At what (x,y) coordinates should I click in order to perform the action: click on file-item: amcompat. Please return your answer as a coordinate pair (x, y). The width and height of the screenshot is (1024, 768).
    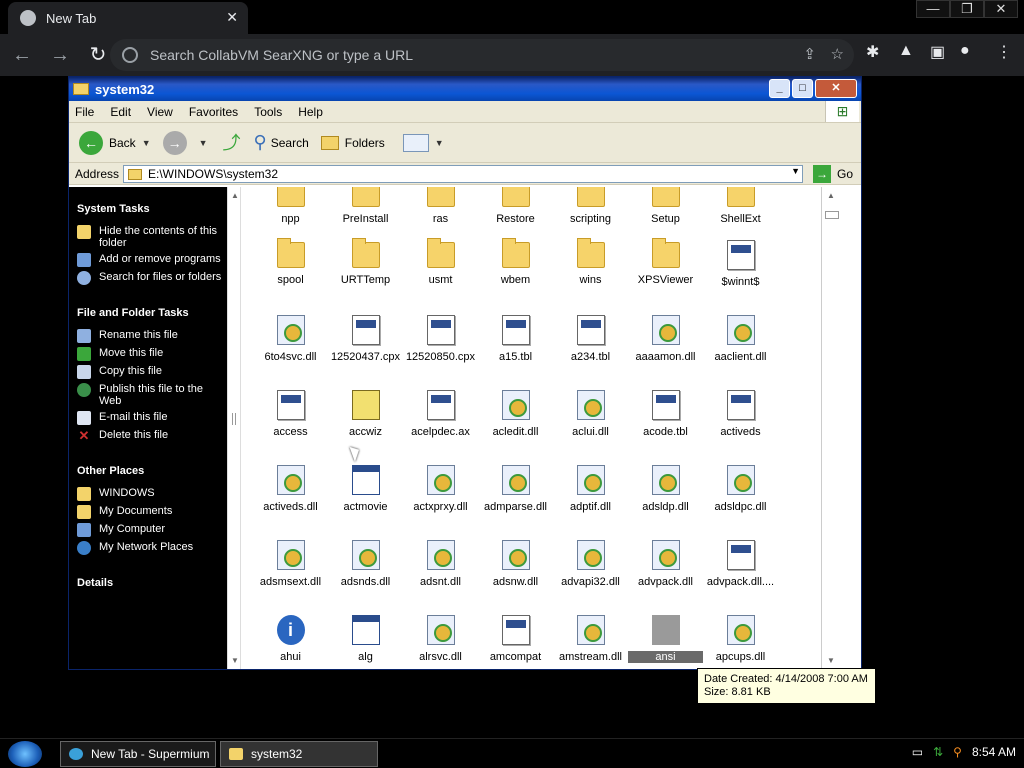
    Looking at the image, I should click on (515, 639).